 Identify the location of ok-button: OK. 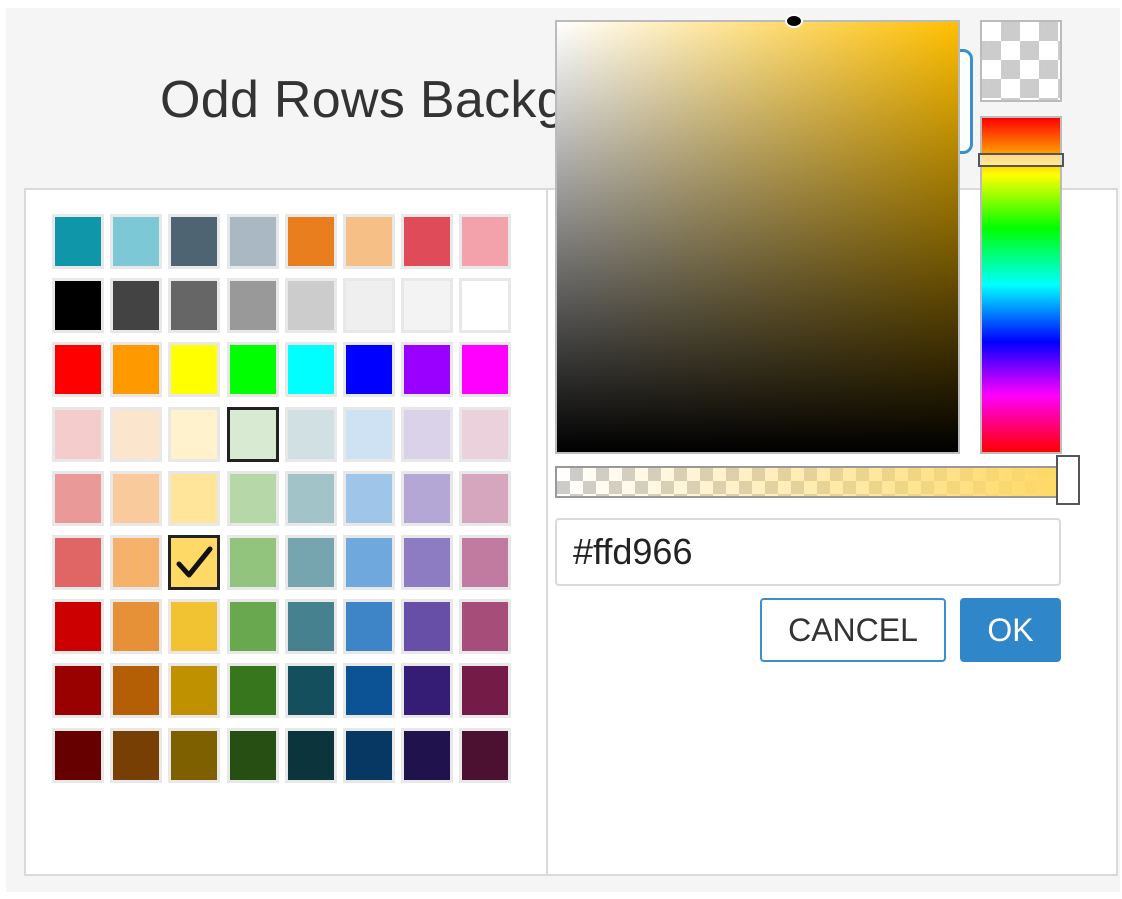
(1010, 630).